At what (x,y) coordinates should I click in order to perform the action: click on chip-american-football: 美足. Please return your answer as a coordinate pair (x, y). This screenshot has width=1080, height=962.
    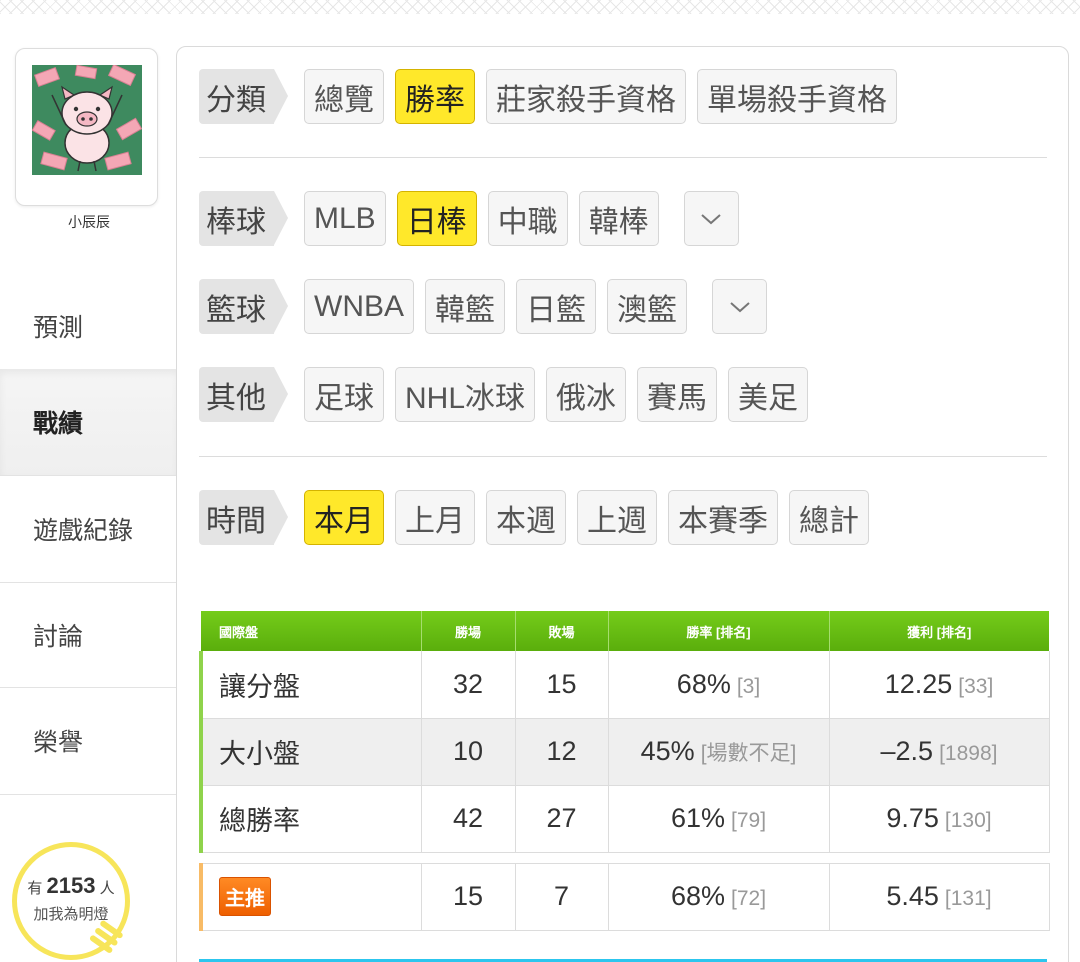
    Looking at the image, I should click on (768, 394).